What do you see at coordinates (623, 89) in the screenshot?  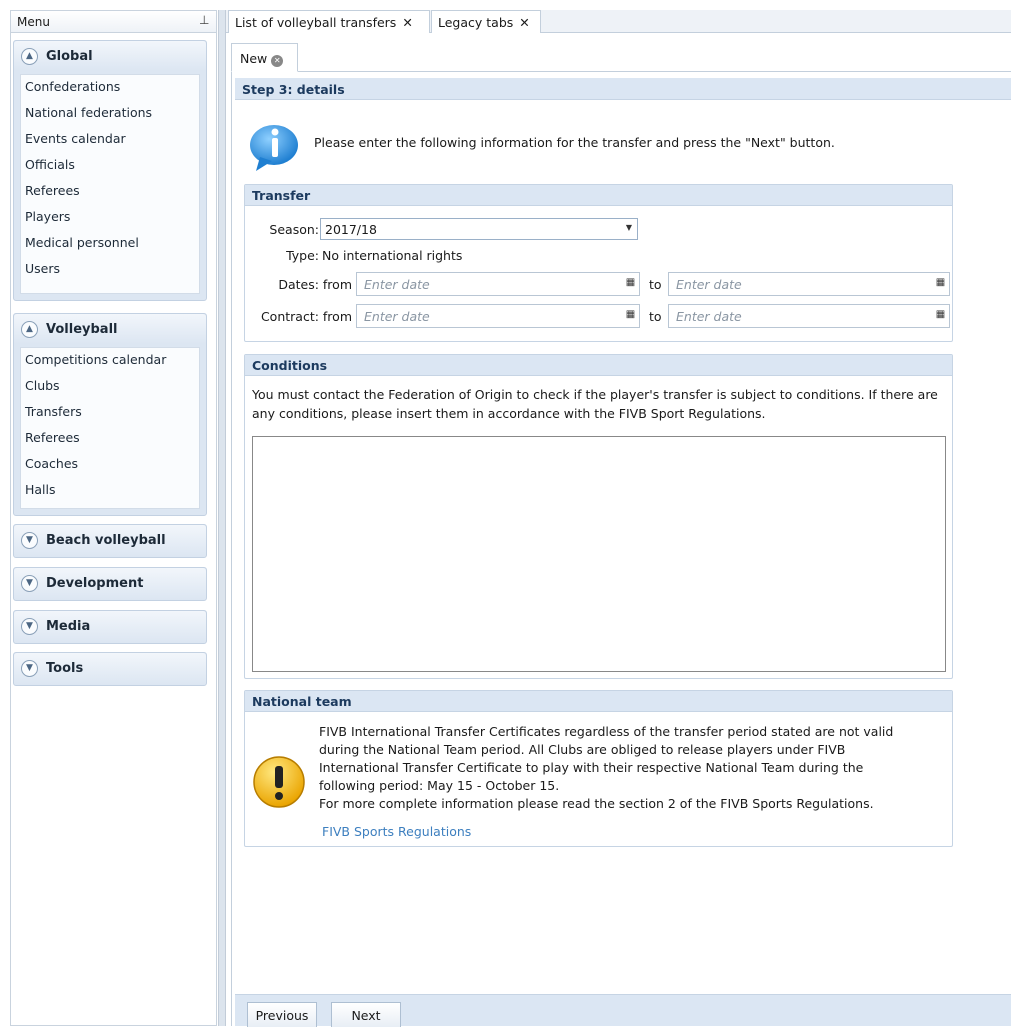 I see `step-header: Step 3: details` at bounding box center [623, 89].